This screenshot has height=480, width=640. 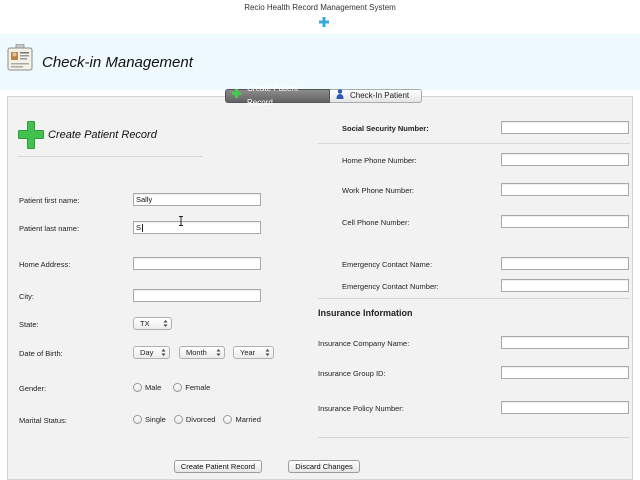 I want to click on home-address-input, so click(x=197, y=263).